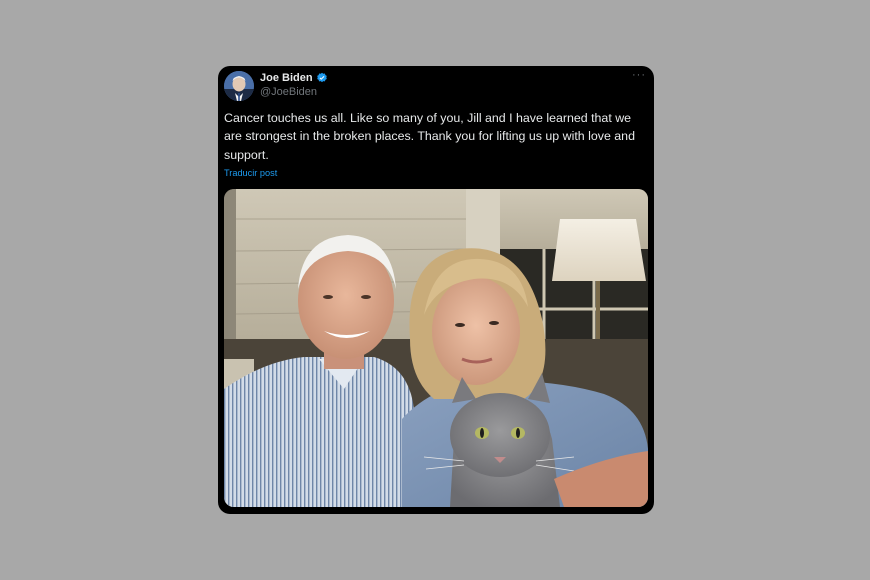 Image resolution: width=870 pixels, height=580 pixels. Describe the element at coordinates (250, 173) in the screenshot. I see `translate-post-link: Traducir post` at that location.